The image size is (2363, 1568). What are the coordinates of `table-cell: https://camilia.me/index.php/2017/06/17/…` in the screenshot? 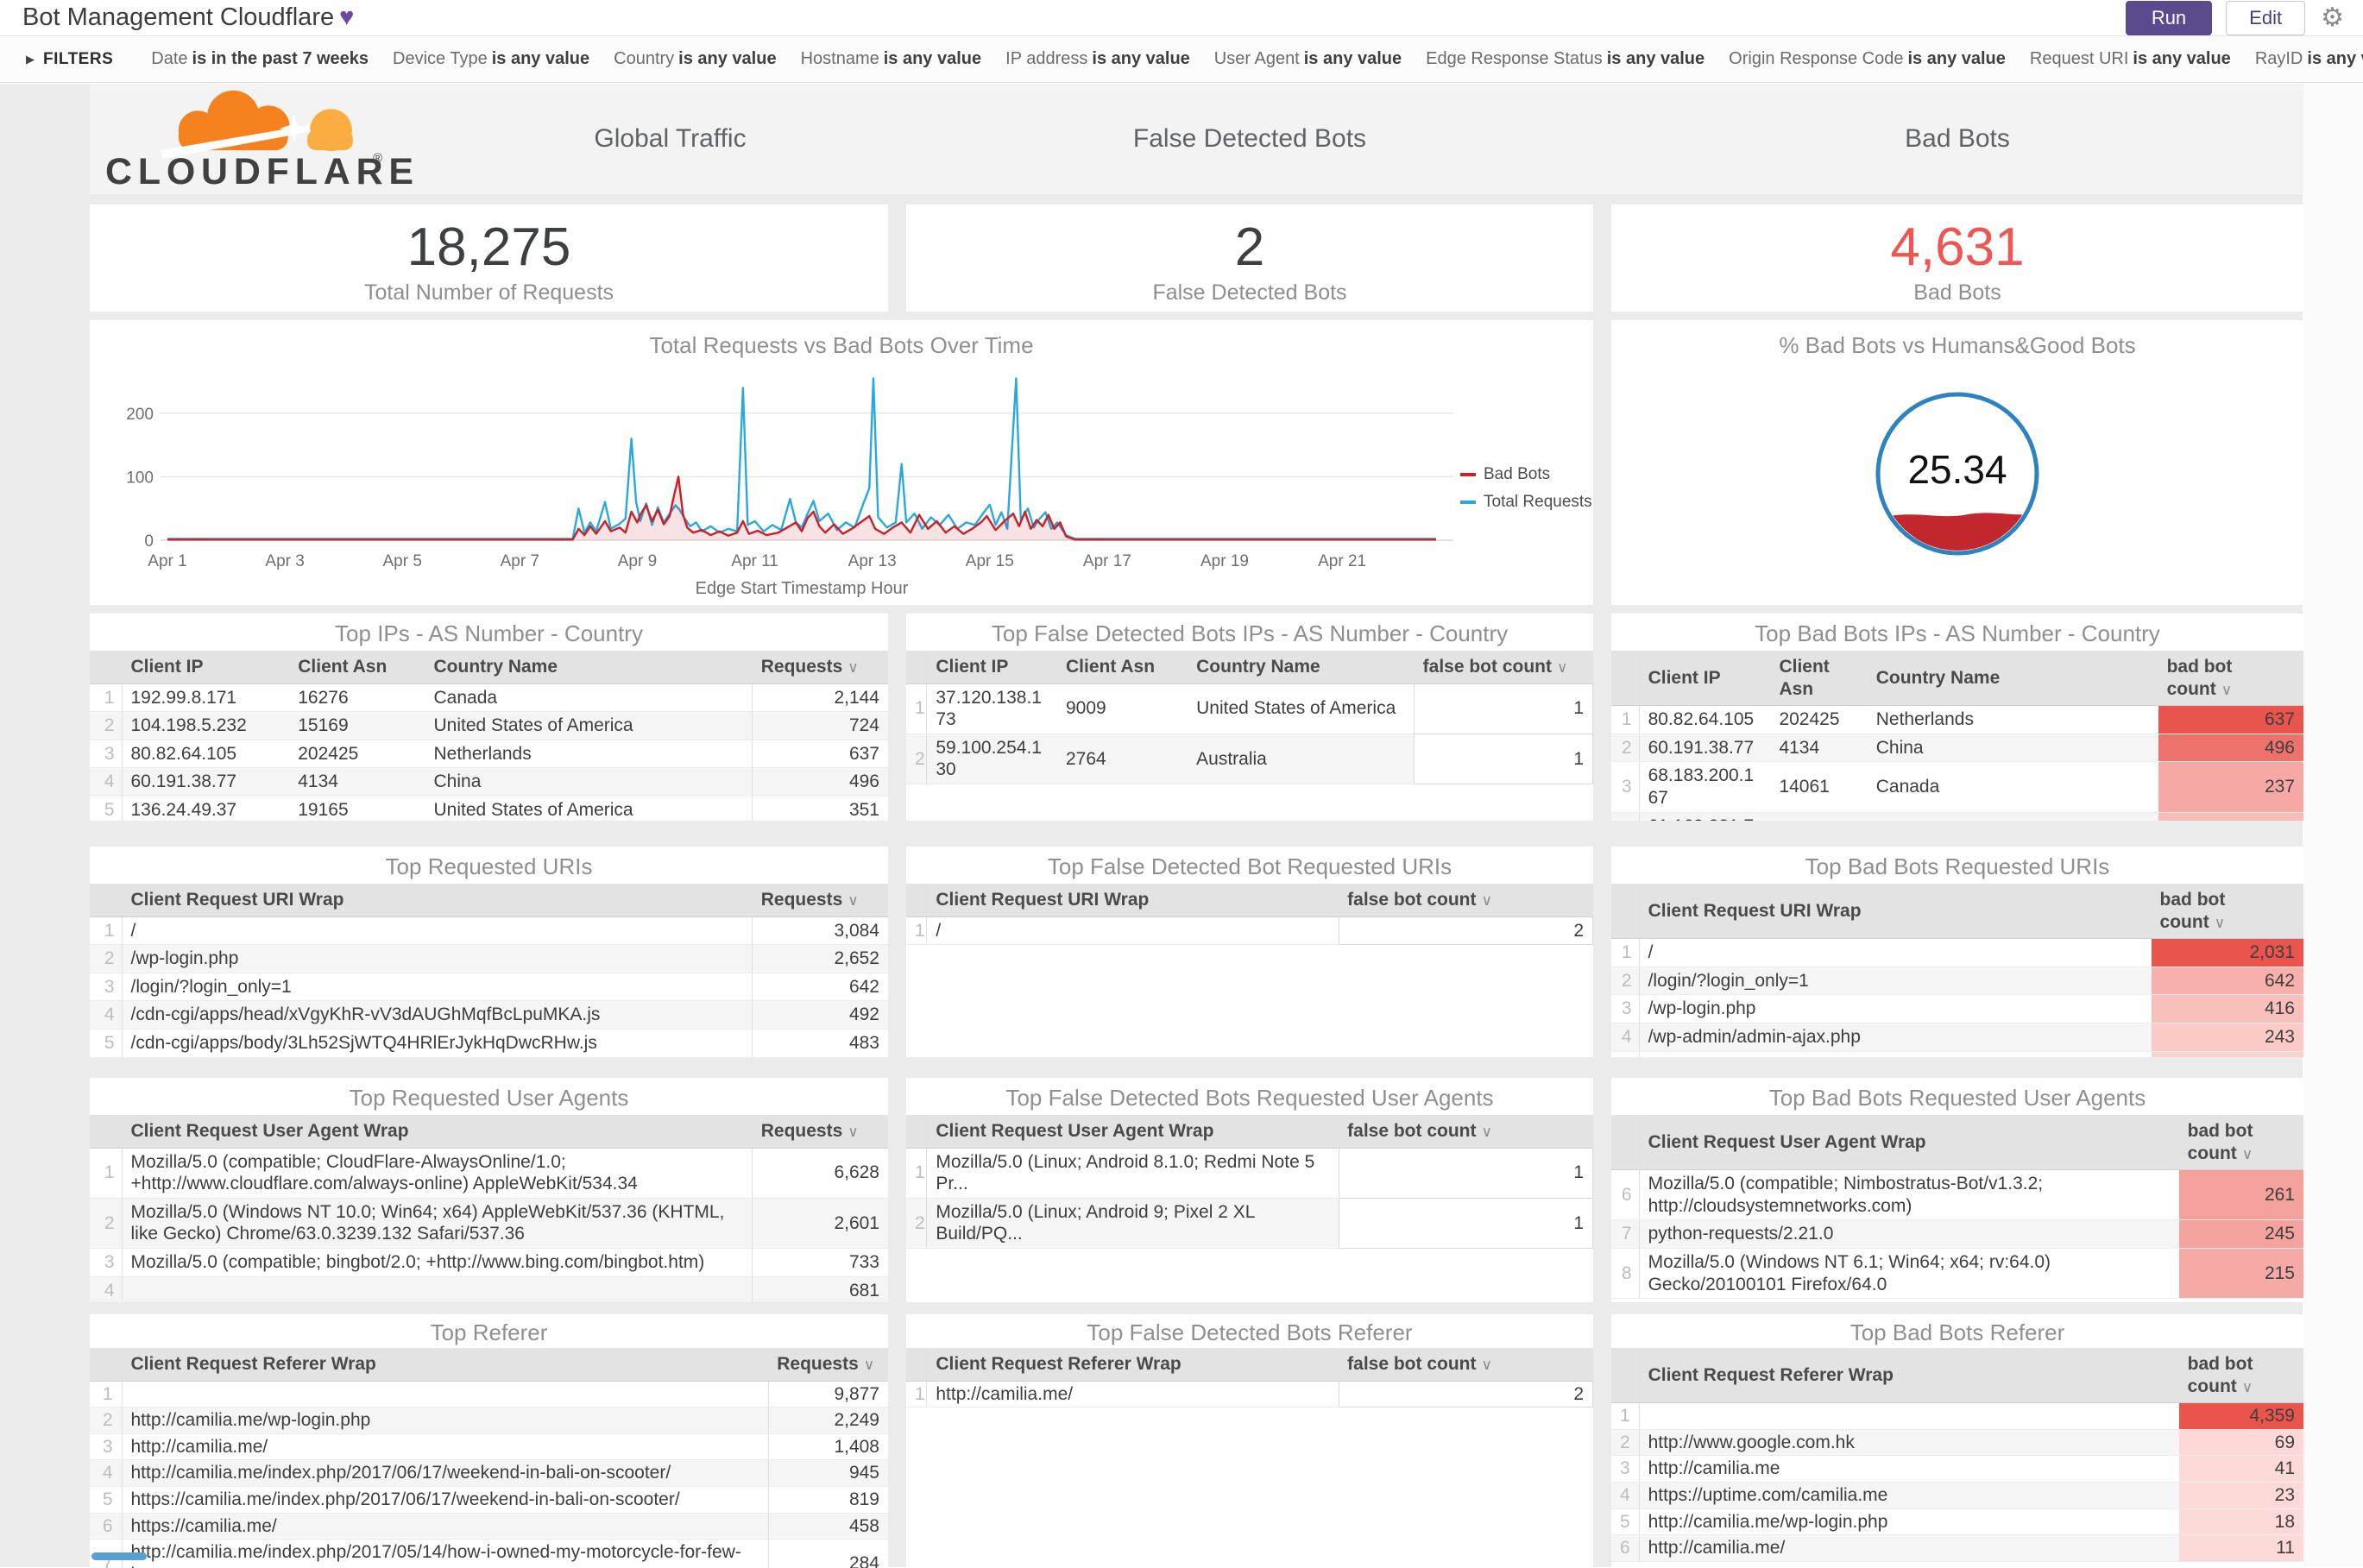 It's located at (445, 1500).